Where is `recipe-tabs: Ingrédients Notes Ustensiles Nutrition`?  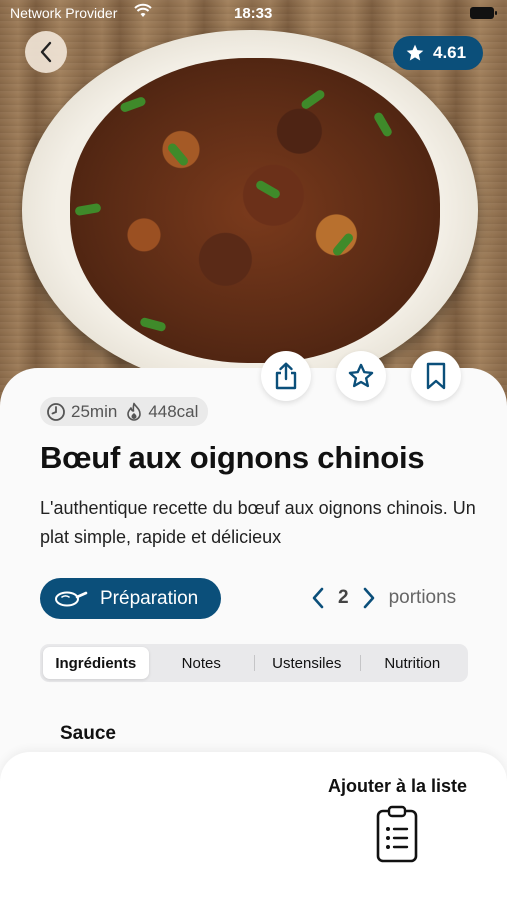
recipe-tabs: Ingrédients Notes Ustensiles Nutrition is located at coordinates (254, 663).